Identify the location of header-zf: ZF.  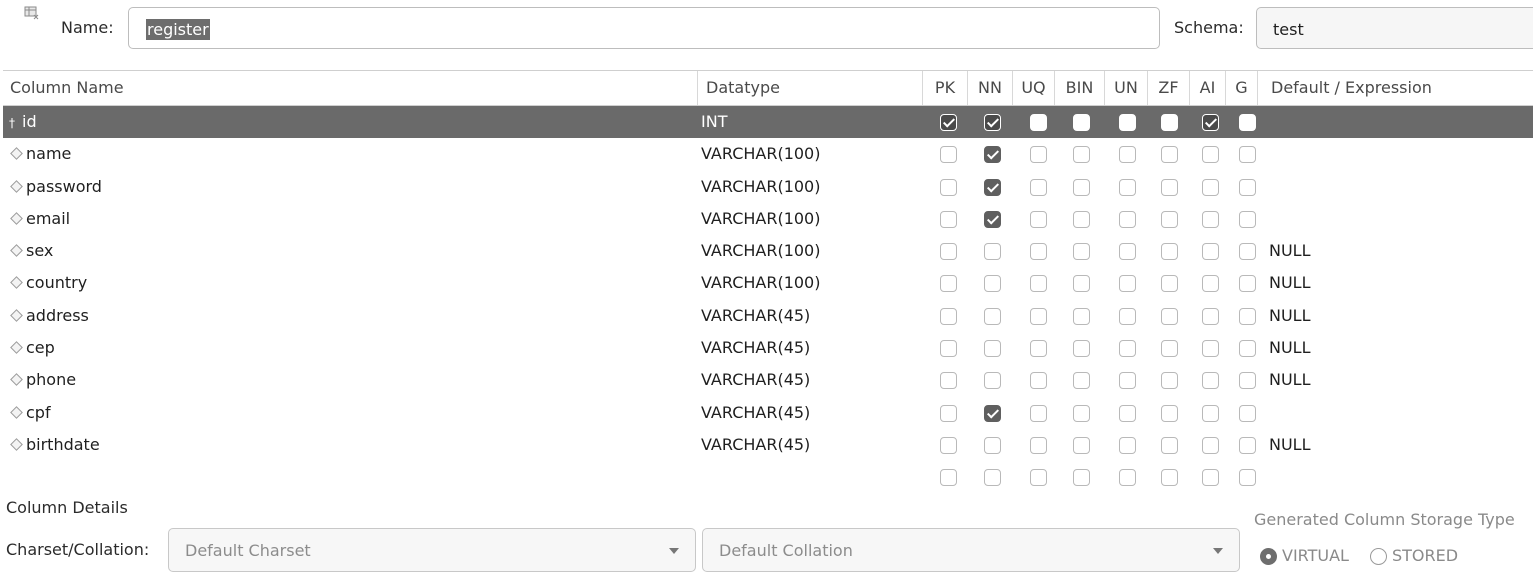
(1169, 88).